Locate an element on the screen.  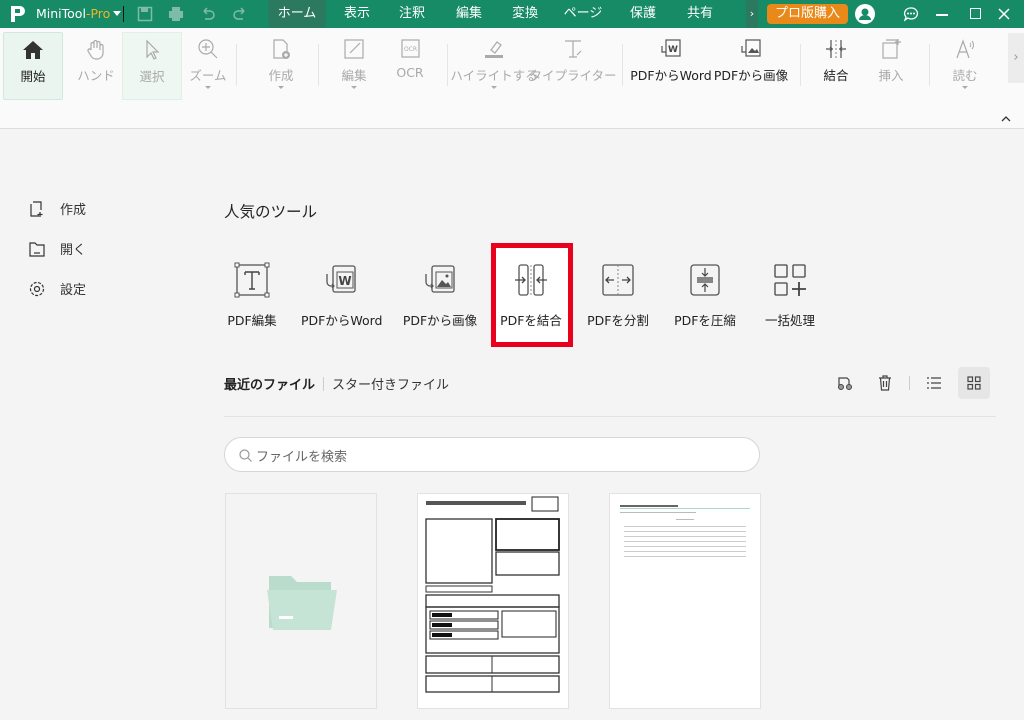
recent-files-tabs: 最近のファイル スター付きファイル is located at coordinates (336, 383).